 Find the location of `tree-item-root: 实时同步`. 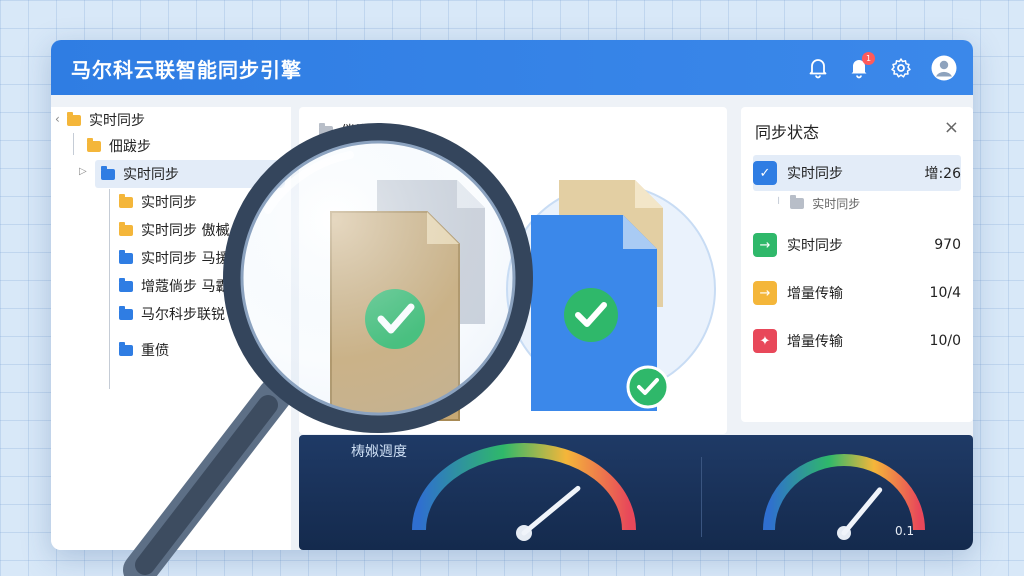

tree-item-root: 实时同步 is located at coordinates (106, 120).